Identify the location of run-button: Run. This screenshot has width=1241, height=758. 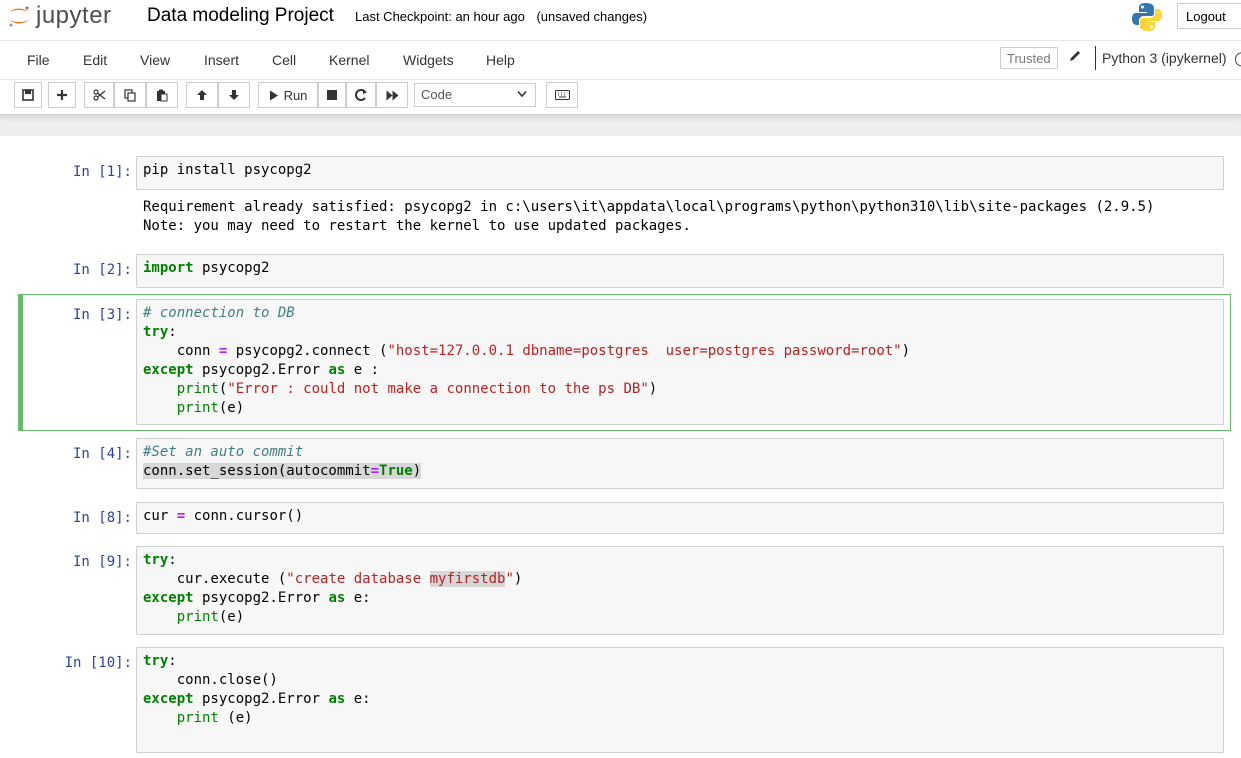
(288, 95).